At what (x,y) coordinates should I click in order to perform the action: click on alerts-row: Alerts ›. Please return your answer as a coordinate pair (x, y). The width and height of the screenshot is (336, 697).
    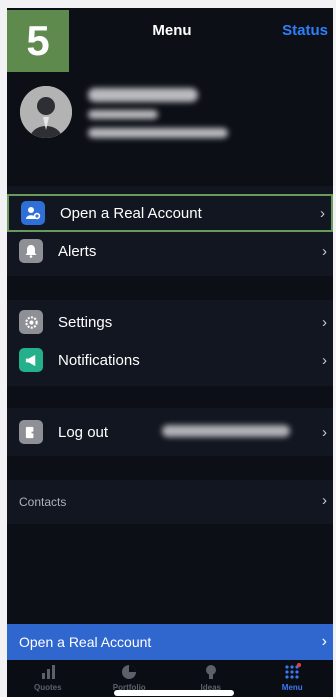
    Looking at the image, I should click on (170, 251).